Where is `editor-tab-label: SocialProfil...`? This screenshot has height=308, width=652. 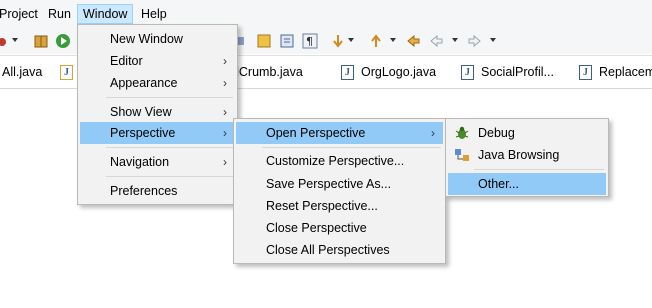 editor-tab-label: SocialProfil... is located at coordinates (517, 72).